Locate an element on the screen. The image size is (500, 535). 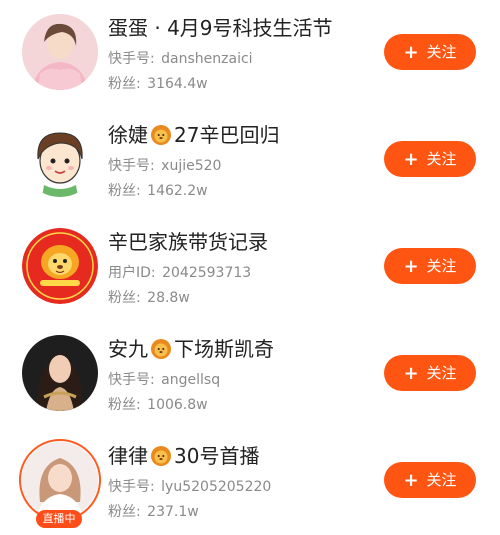
user-name-text: 蛋蛋 · 4月9号科技生活节 is located at coordinates (220, 28).